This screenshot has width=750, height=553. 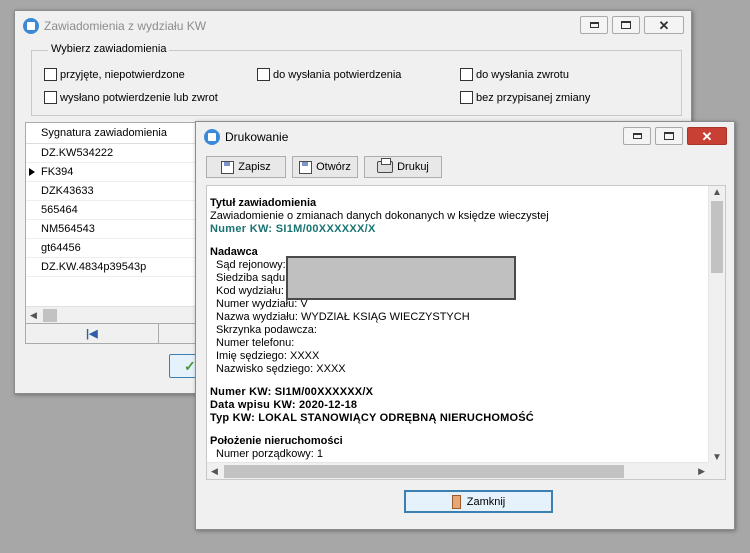 I want to click on print-label: Drukuj, so click(x=413, y=167).